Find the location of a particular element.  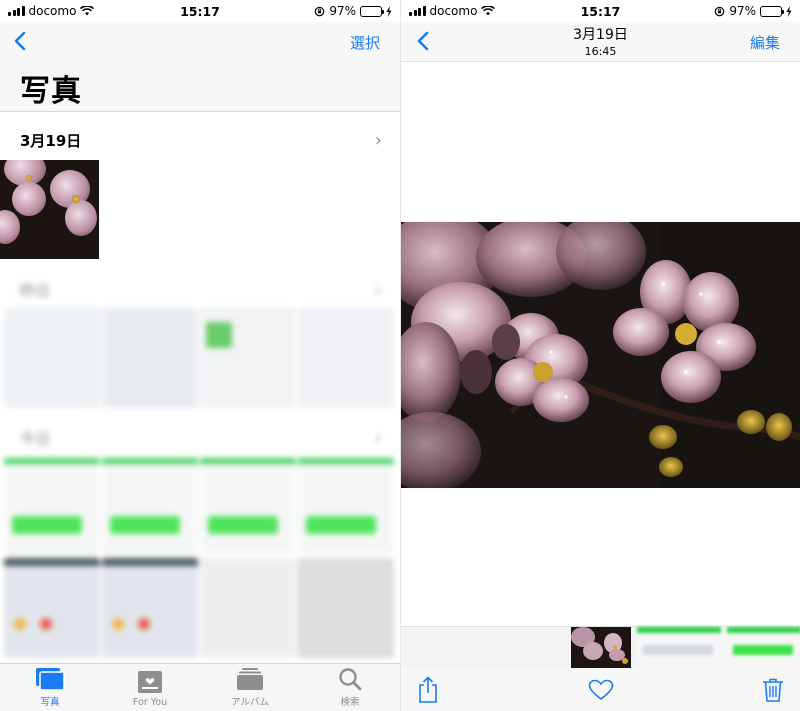

tab-label: For You is located at coordinates (150, 702).